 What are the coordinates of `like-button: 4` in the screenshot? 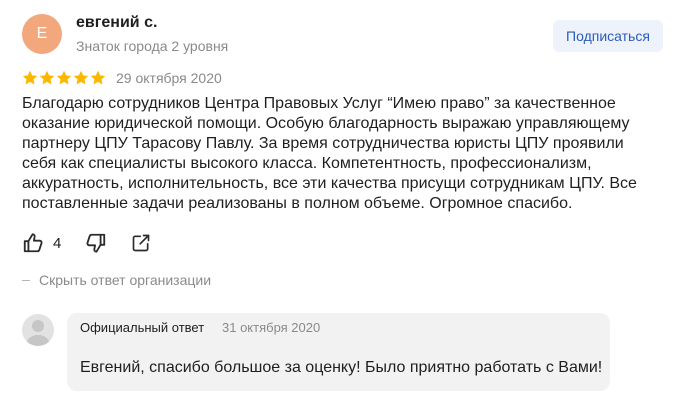 It's located at (53, 243).